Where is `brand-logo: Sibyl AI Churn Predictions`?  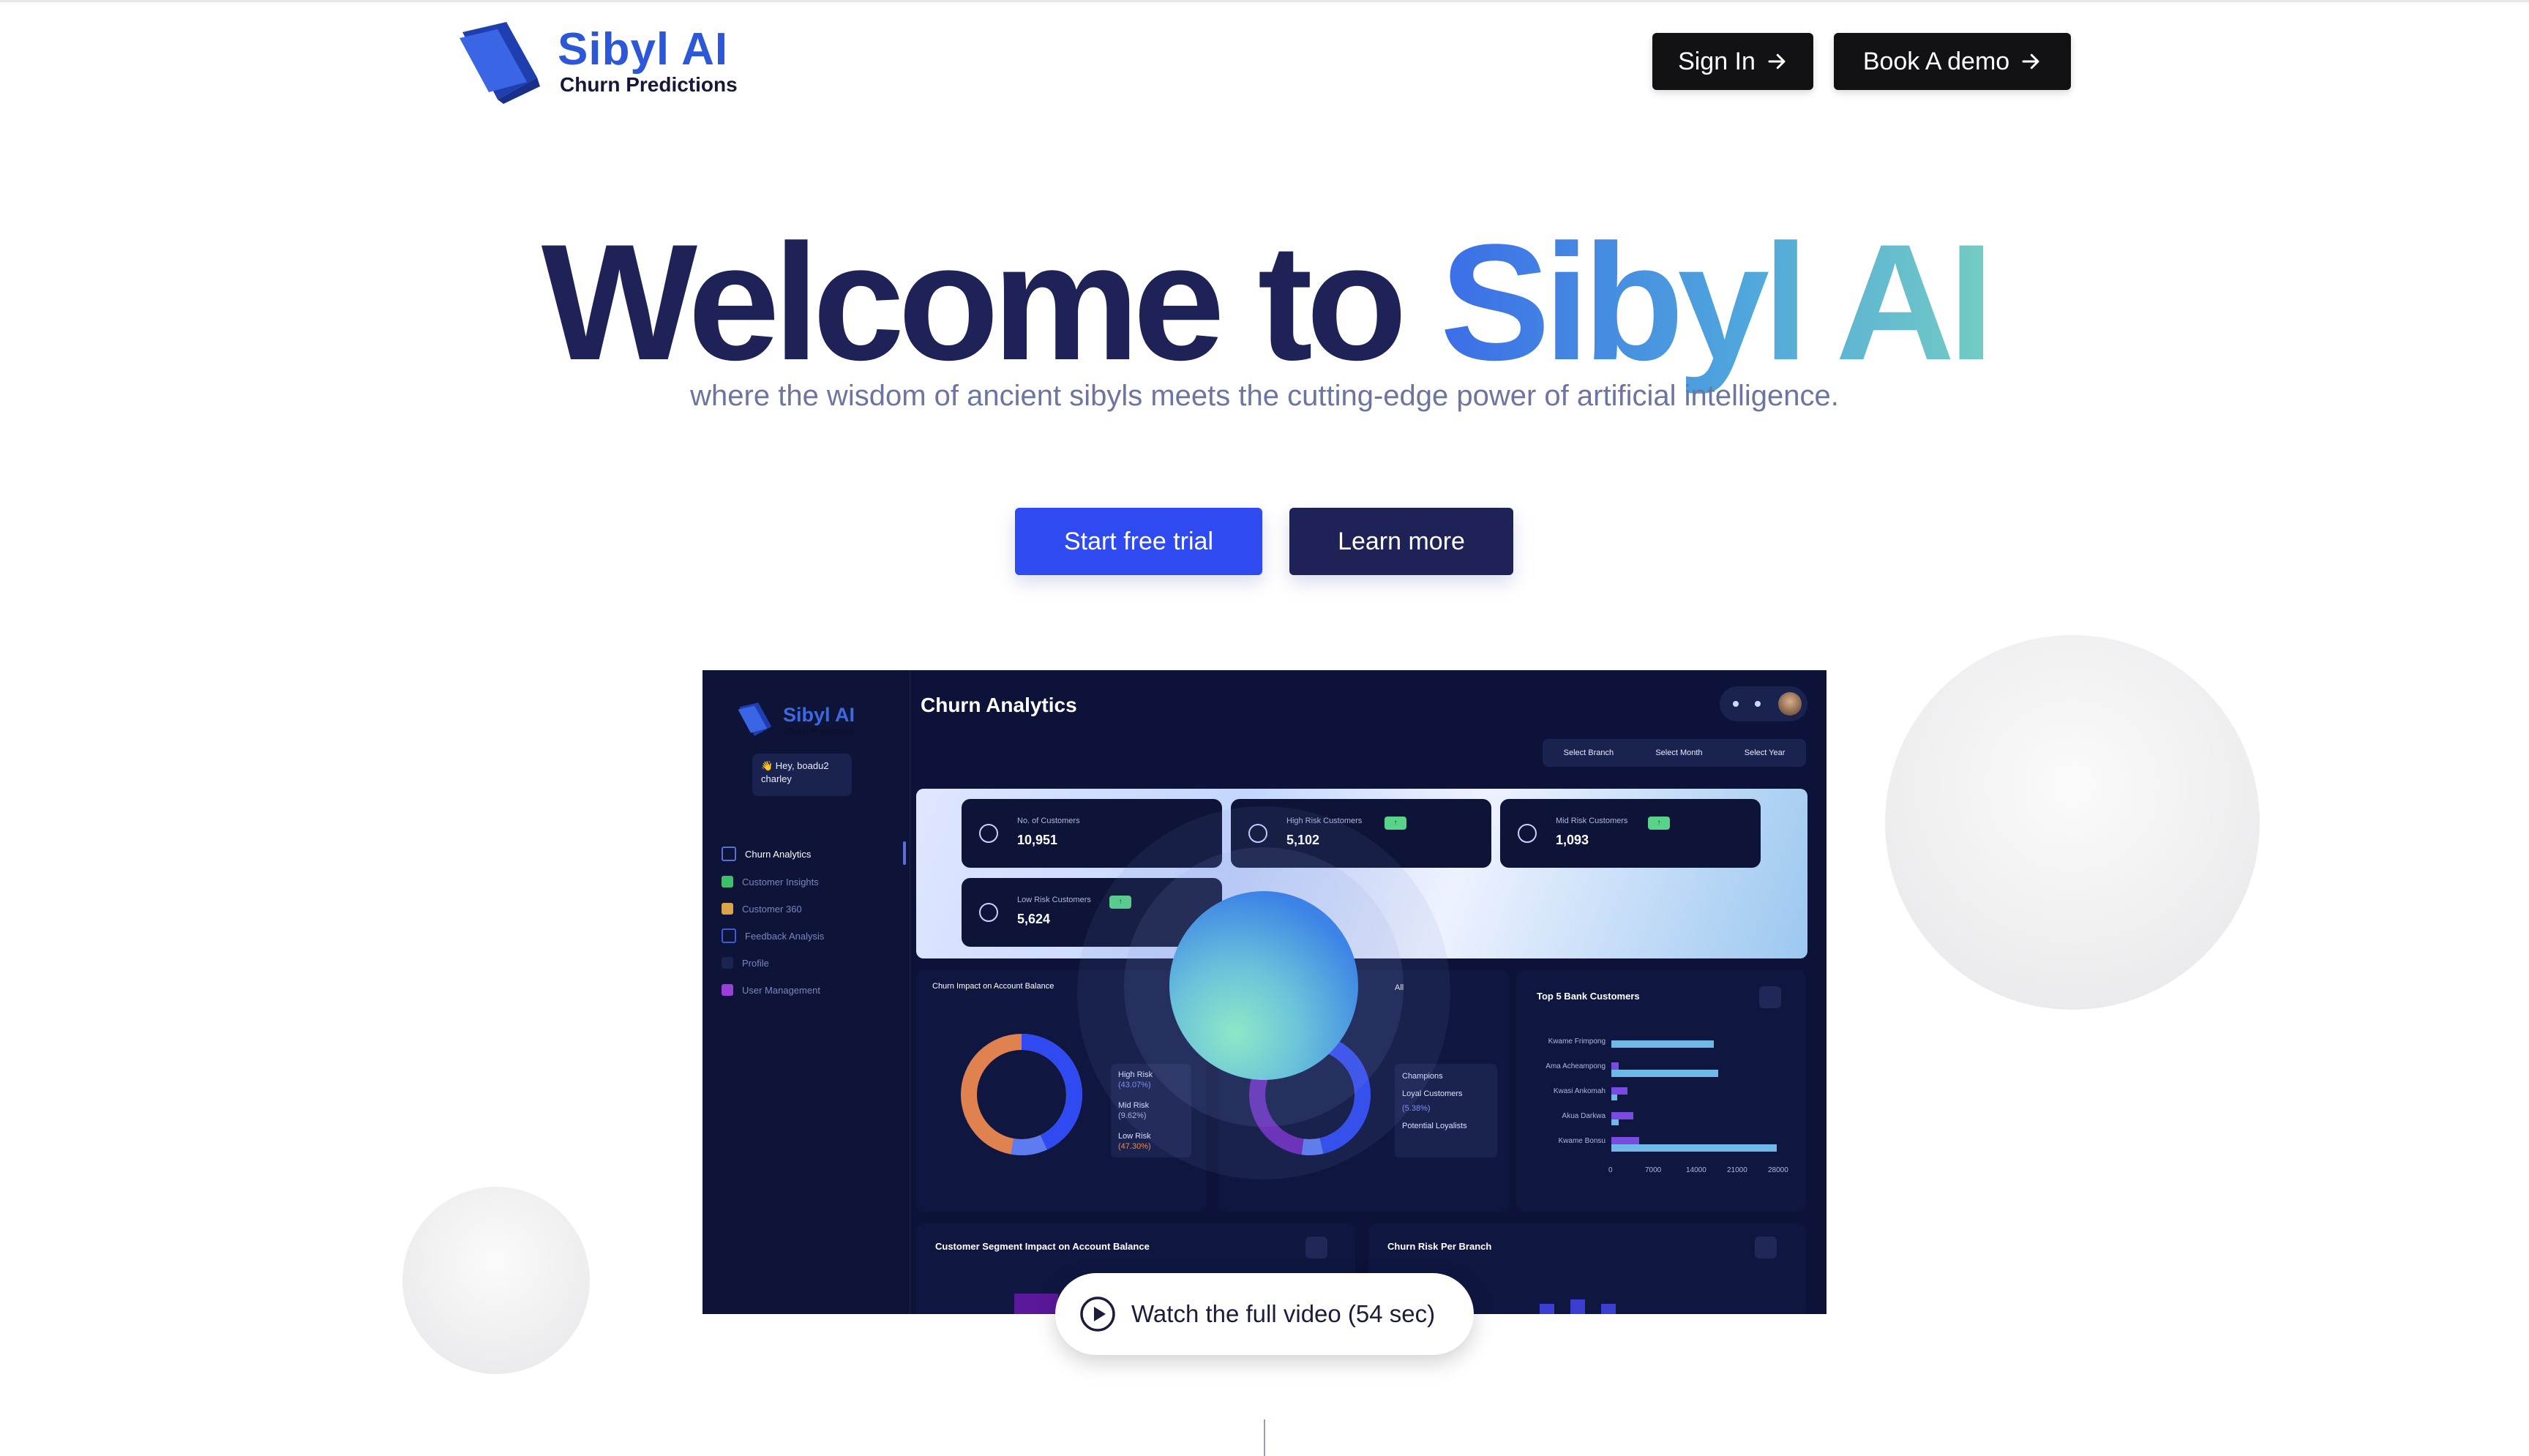 brand-logo: Sibyl AI Churn Predictions is located at coordinates (609, 62).